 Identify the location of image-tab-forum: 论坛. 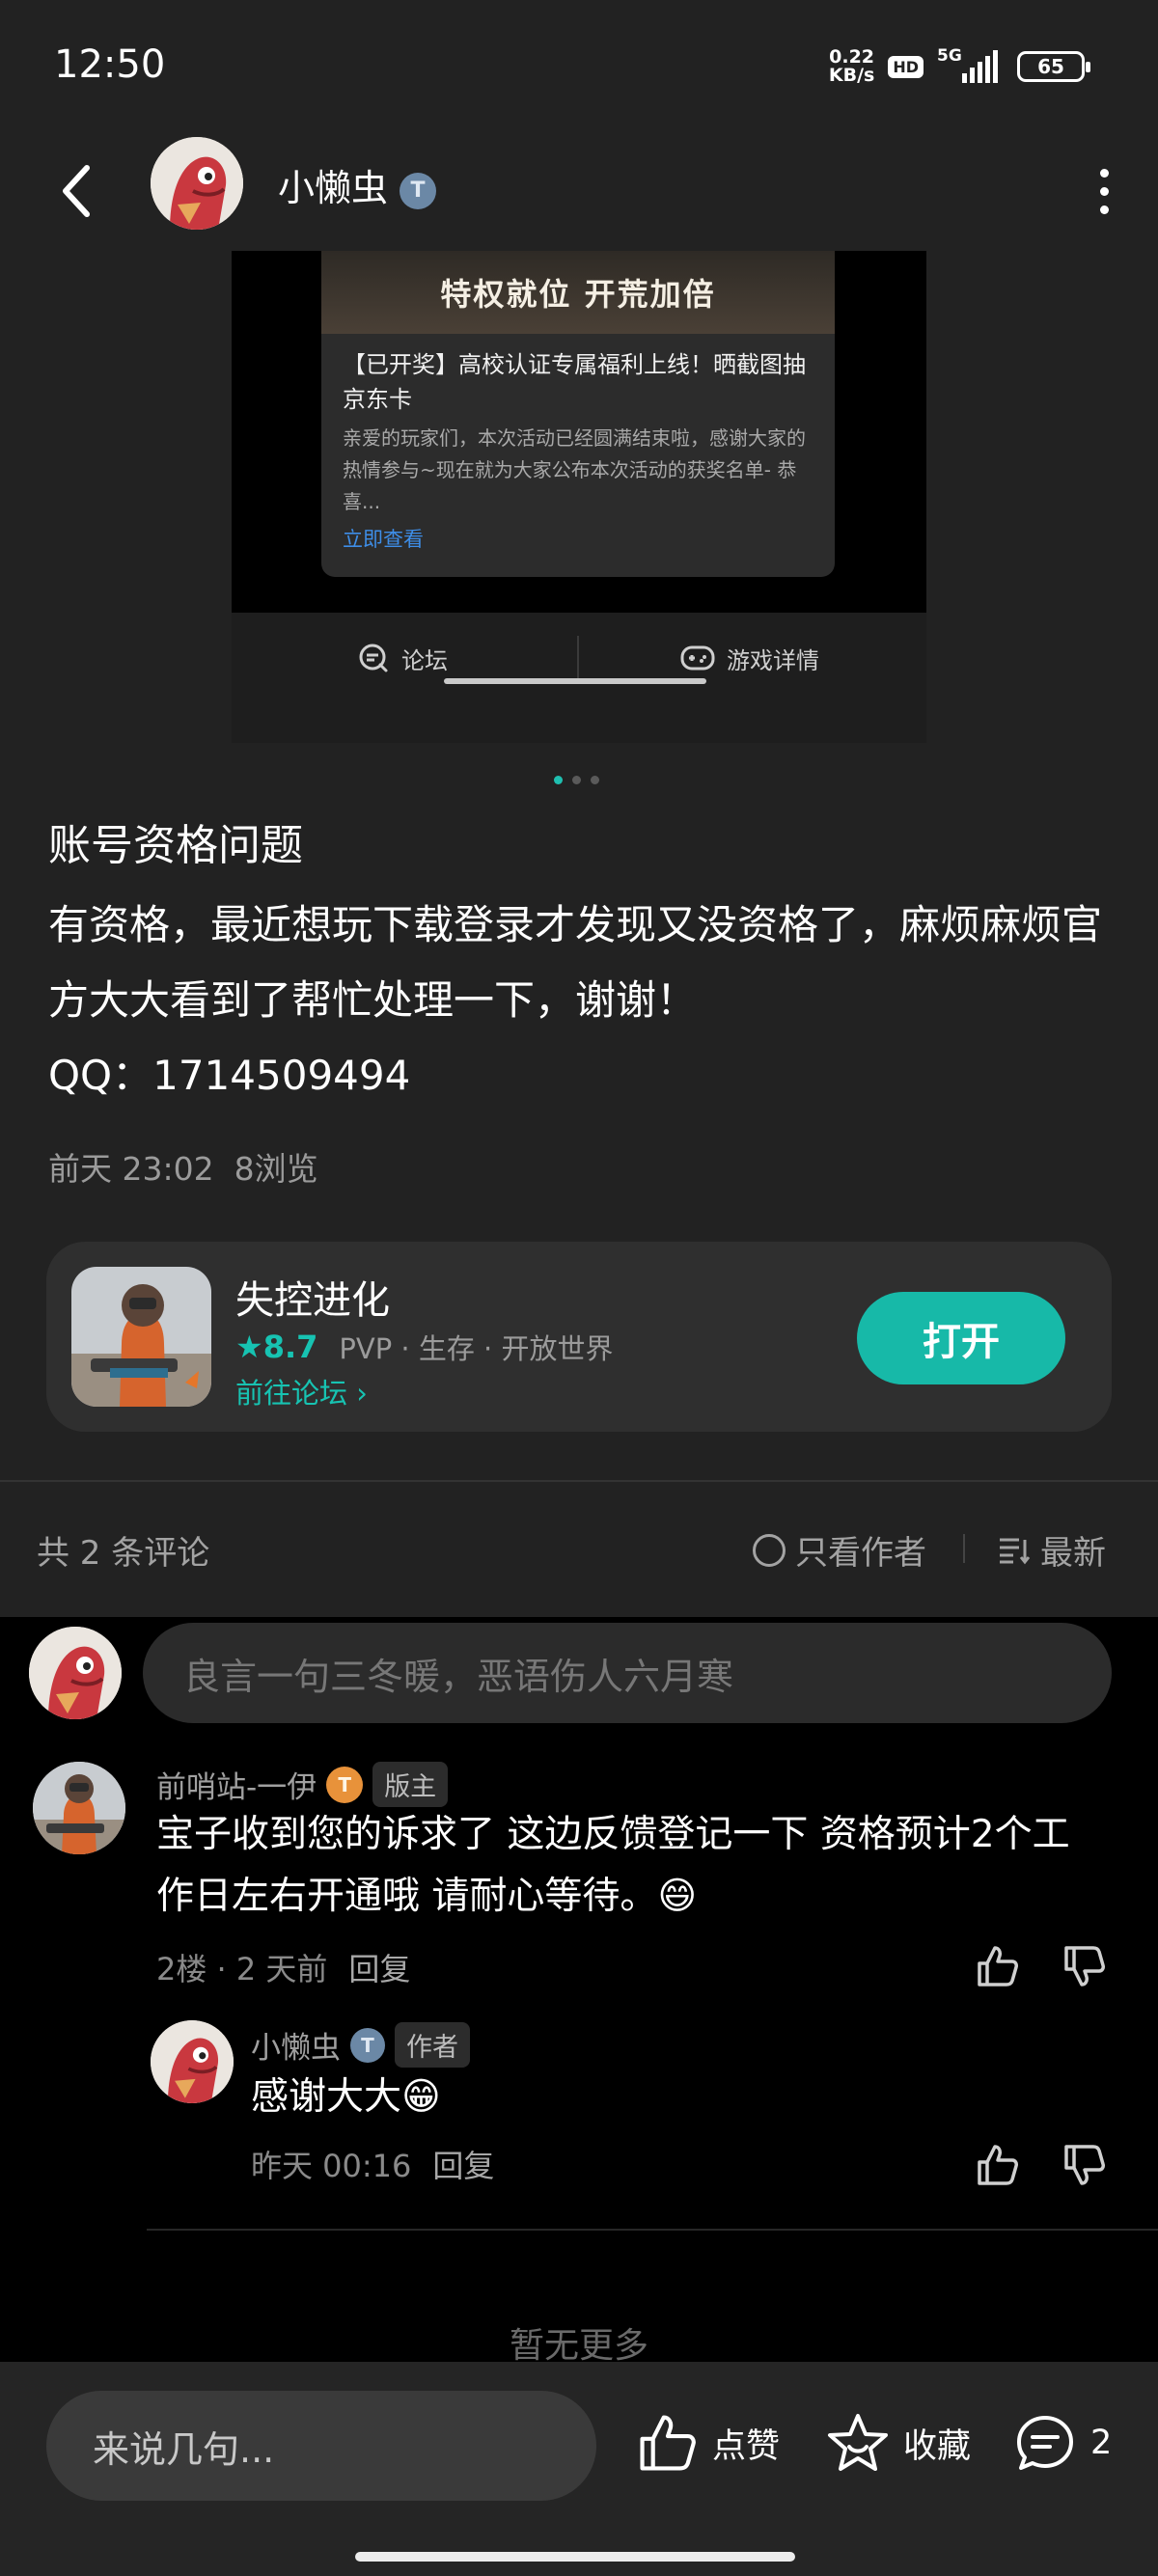
(402, 658).